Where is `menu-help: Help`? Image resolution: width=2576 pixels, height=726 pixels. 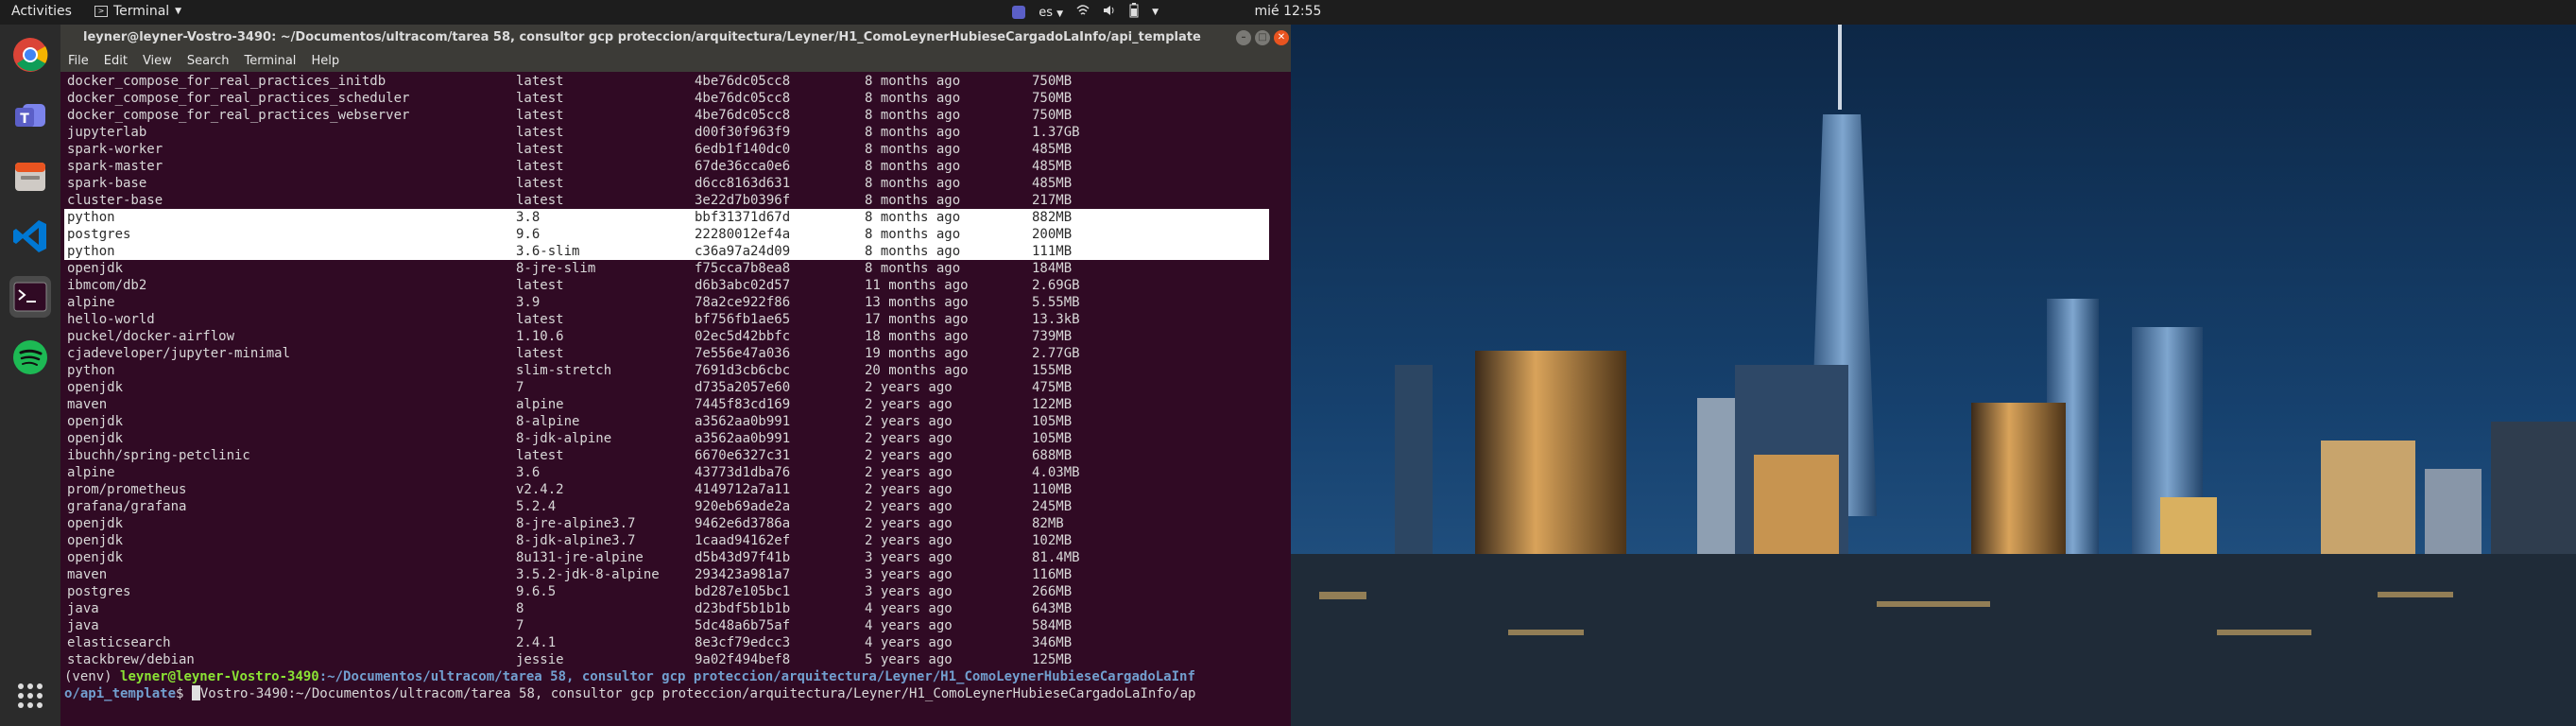
menu-help: Help is located at coordinates (325, 61).